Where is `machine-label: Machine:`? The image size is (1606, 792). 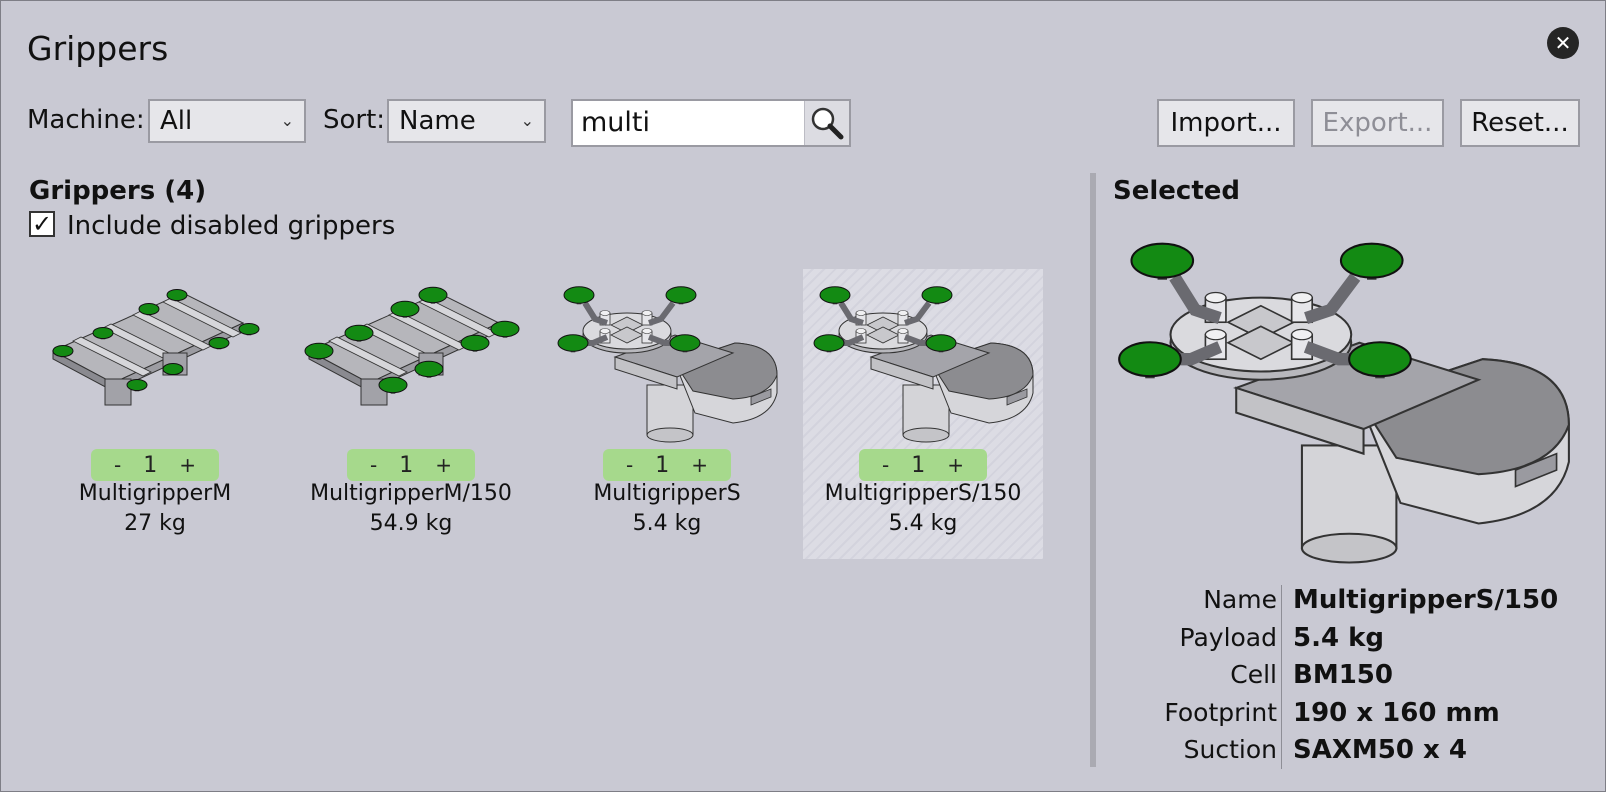 machine-label: Machine: is located at coordinates (86, 120).